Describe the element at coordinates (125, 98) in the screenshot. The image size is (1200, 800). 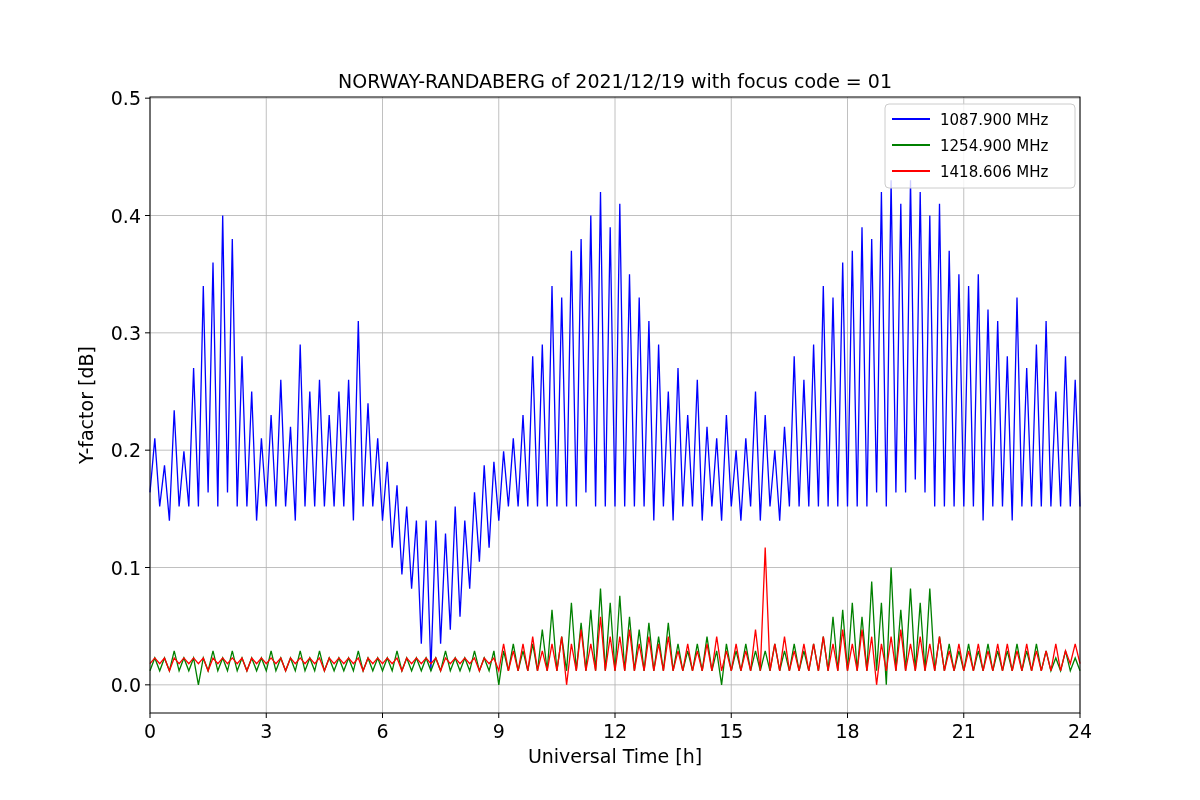
I see `y-tick-label: 0.5` at that location.